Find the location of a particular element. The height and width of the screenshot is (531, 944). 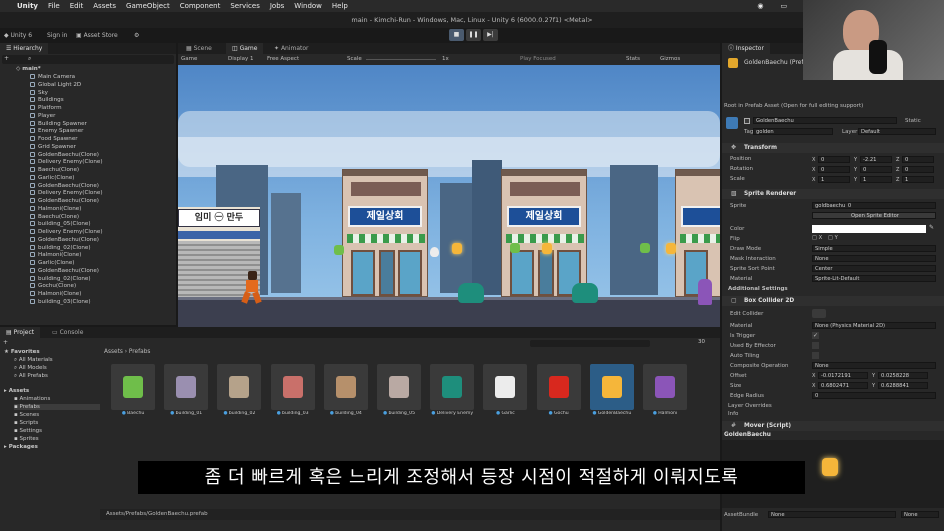

tab-hierarchy: ☰ Hierarchy is located at coordinates (24, 48).